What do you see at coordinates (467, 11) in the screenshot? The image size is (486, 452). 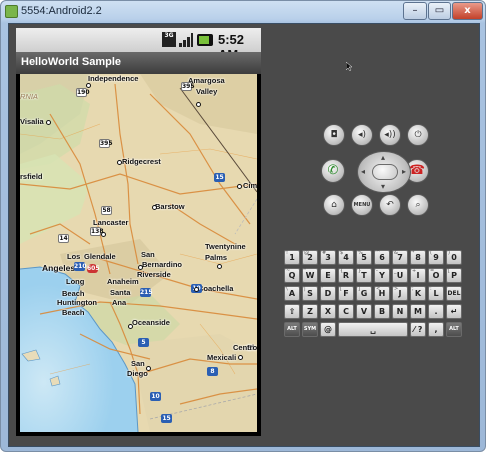 I see `close-button: x` at bounding box center [467, 11].